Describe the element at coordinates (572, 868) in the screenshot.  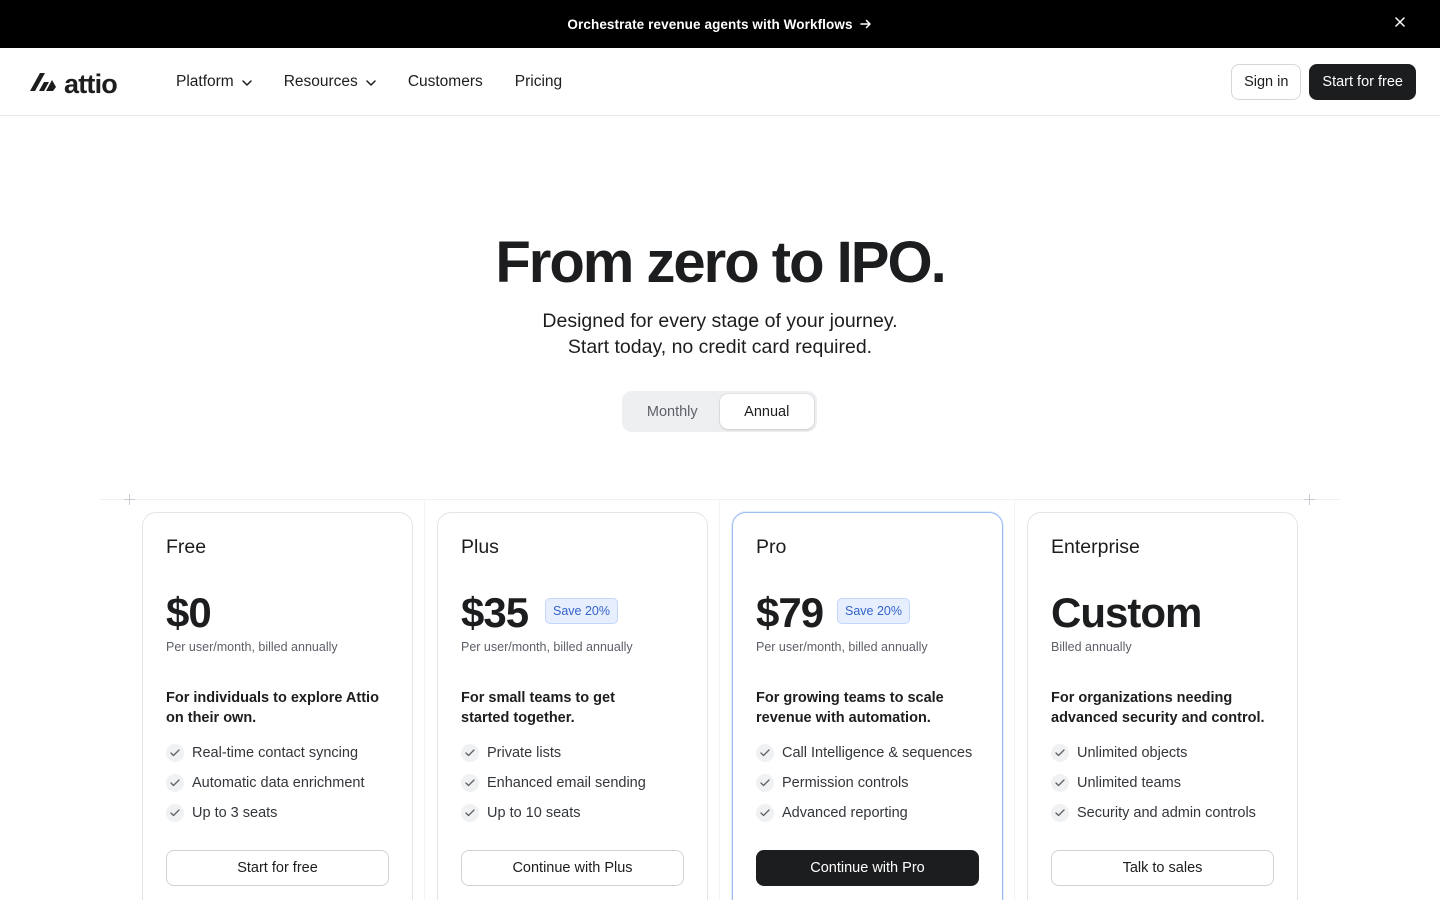
I see `continue-with-plus-button: Continue with Plus` at that location.